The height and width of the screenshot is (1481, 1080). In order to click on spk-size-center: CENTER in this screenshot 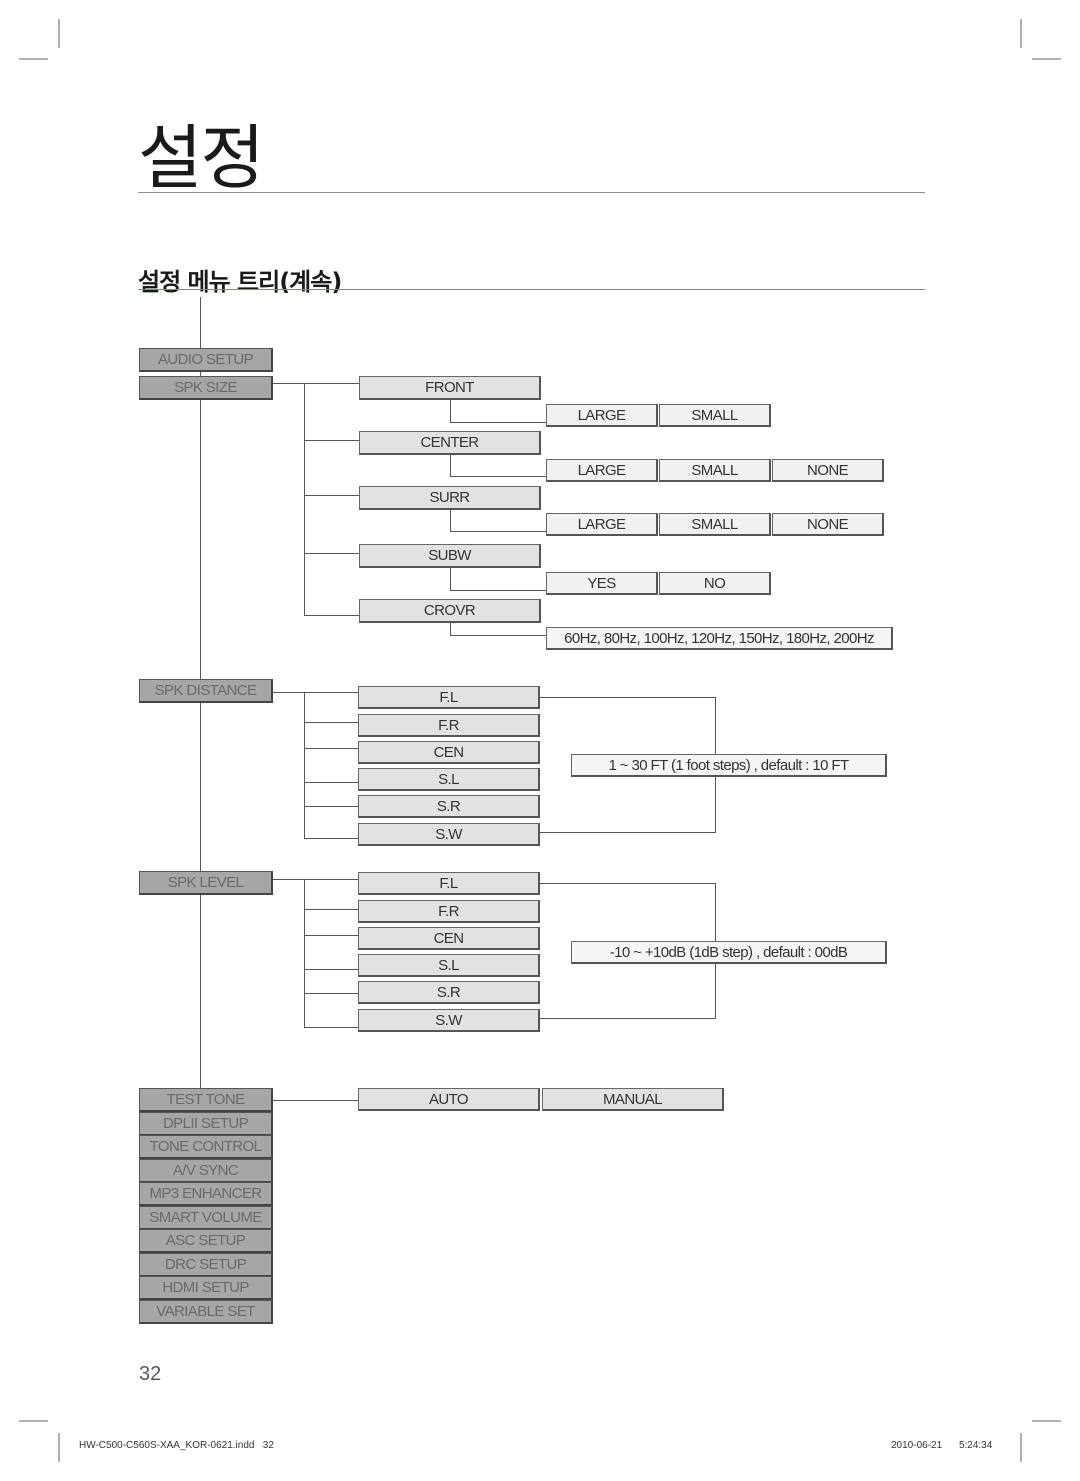, I will do `click(450, 443)`.